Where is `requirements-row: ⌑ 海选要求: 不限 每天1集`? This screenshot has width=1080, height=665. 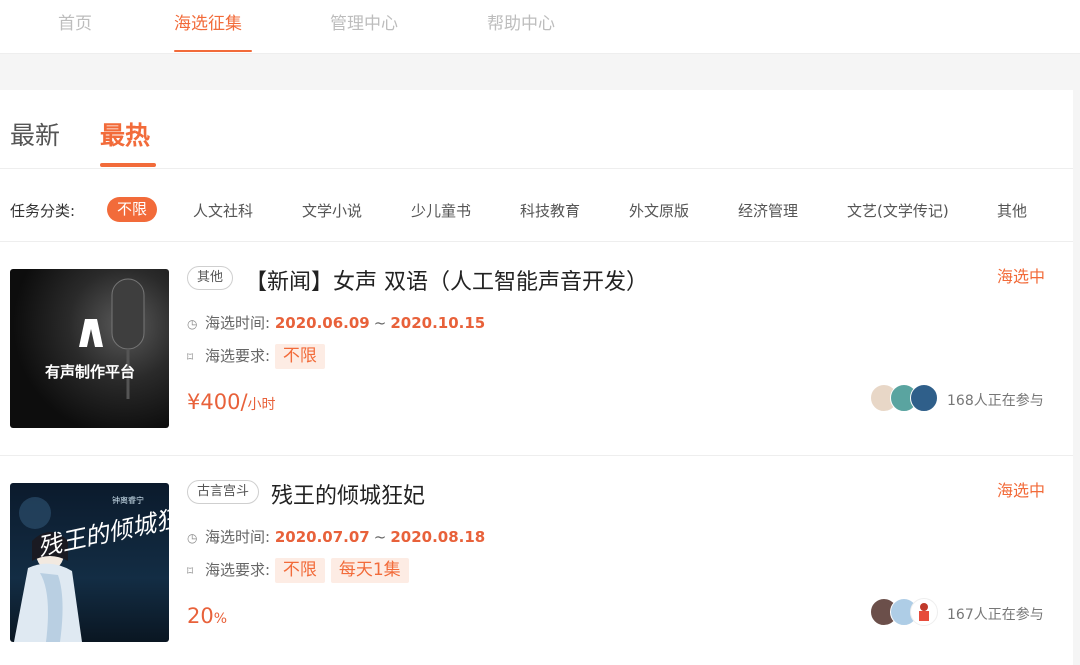
requirements-row: ⌑ 海选要求: 不限 每天1集 is located at coordinates (301, 570).